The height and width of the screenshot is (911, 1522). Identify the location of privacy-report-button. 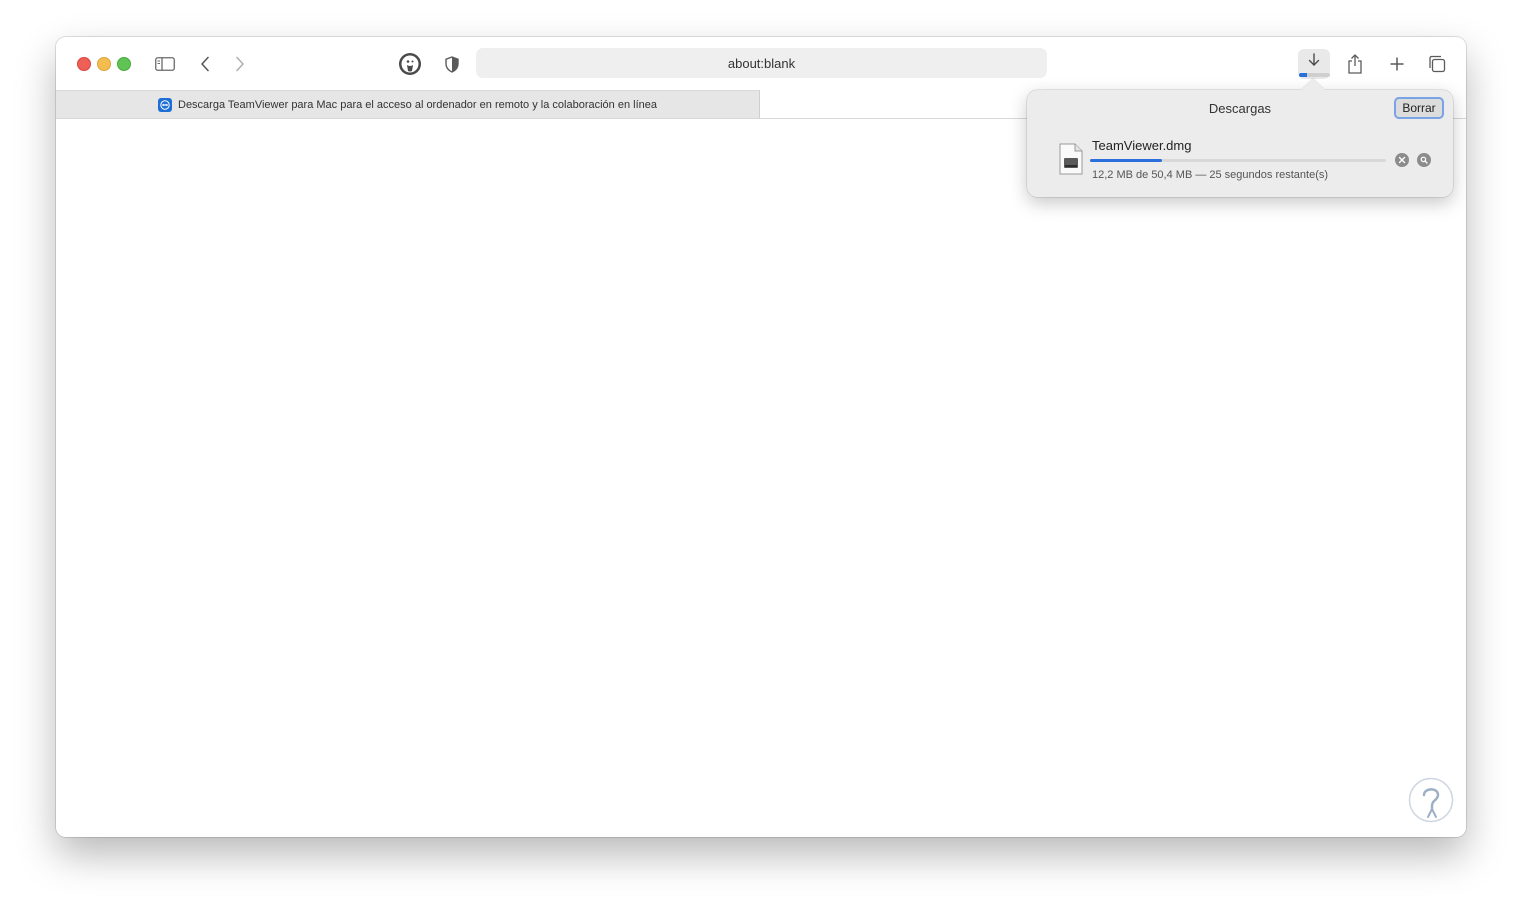
(452, 64).